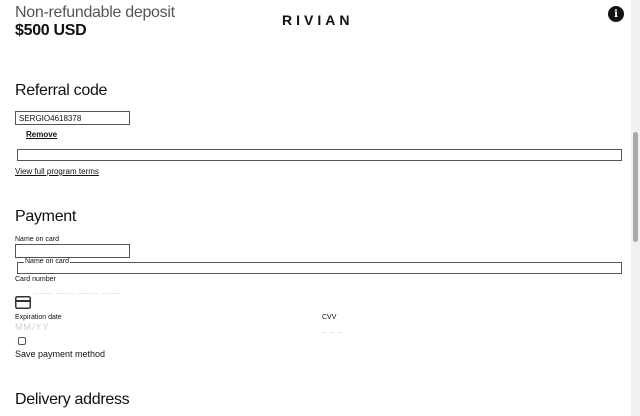 Image resolution: width=640 pixels, height=416 pixels. Describe the element at coordinates (317, 20) in the screenshot. I see `rivian-logo: RIVIAN` at that location.